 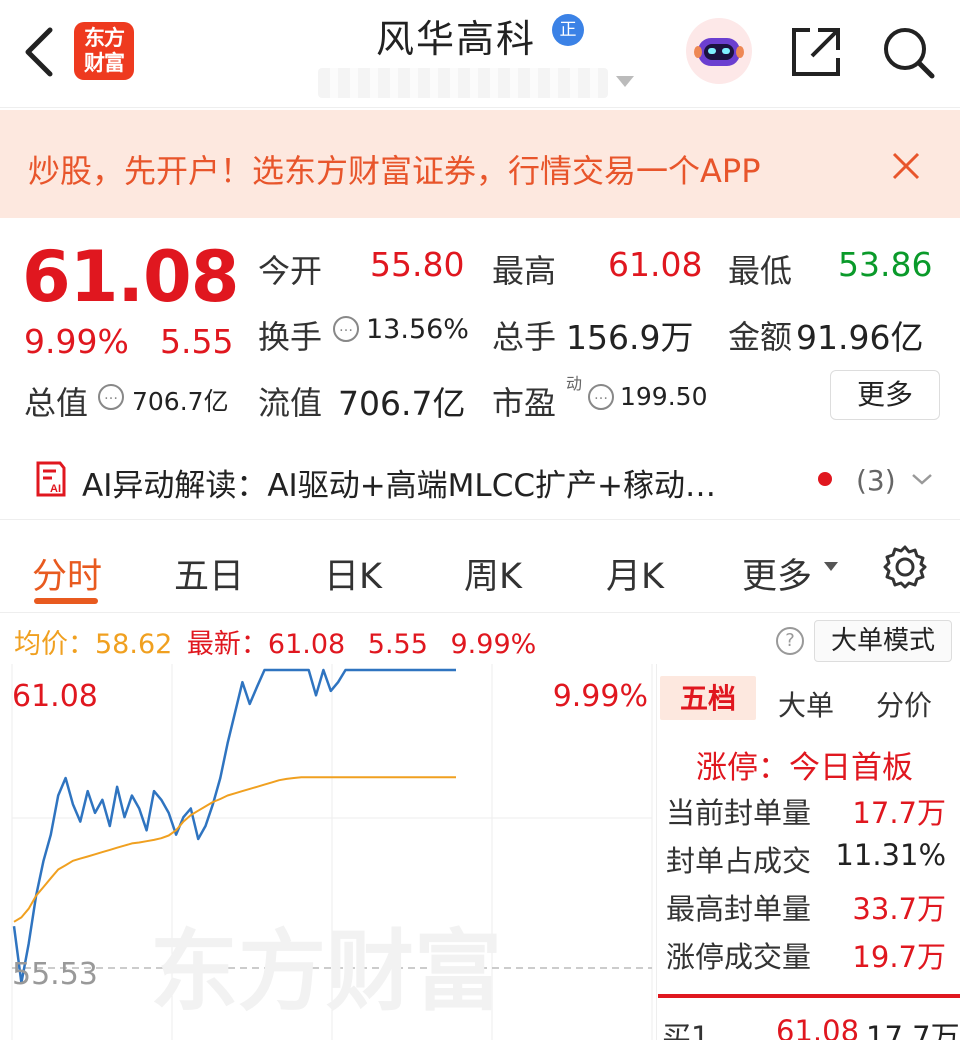 I want to click on ai-count: (3), so click(x=876, y=480).